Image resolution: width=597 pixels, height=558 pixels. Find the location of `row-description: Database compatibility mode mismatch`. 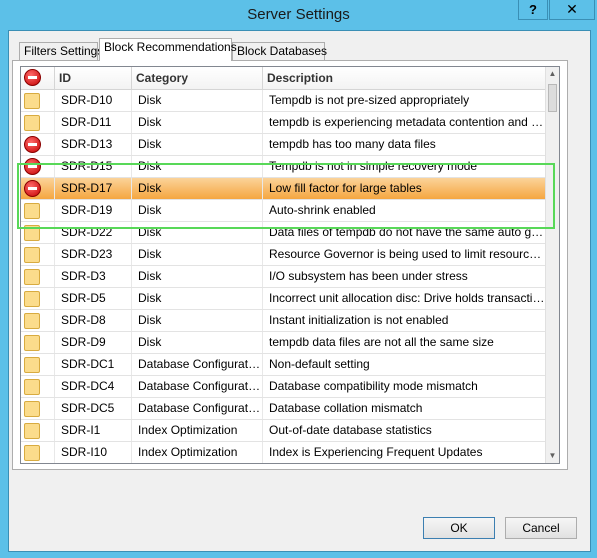

row-description: Database compatibility mode mismatch is located at coordinates (373, 386).